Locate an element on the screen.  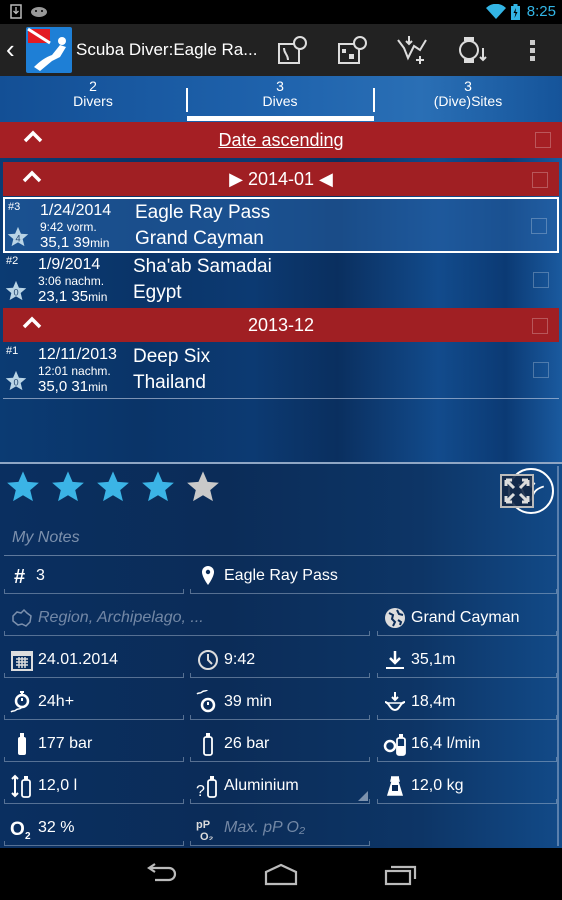
map-icon is located at coordinates (292, 50).